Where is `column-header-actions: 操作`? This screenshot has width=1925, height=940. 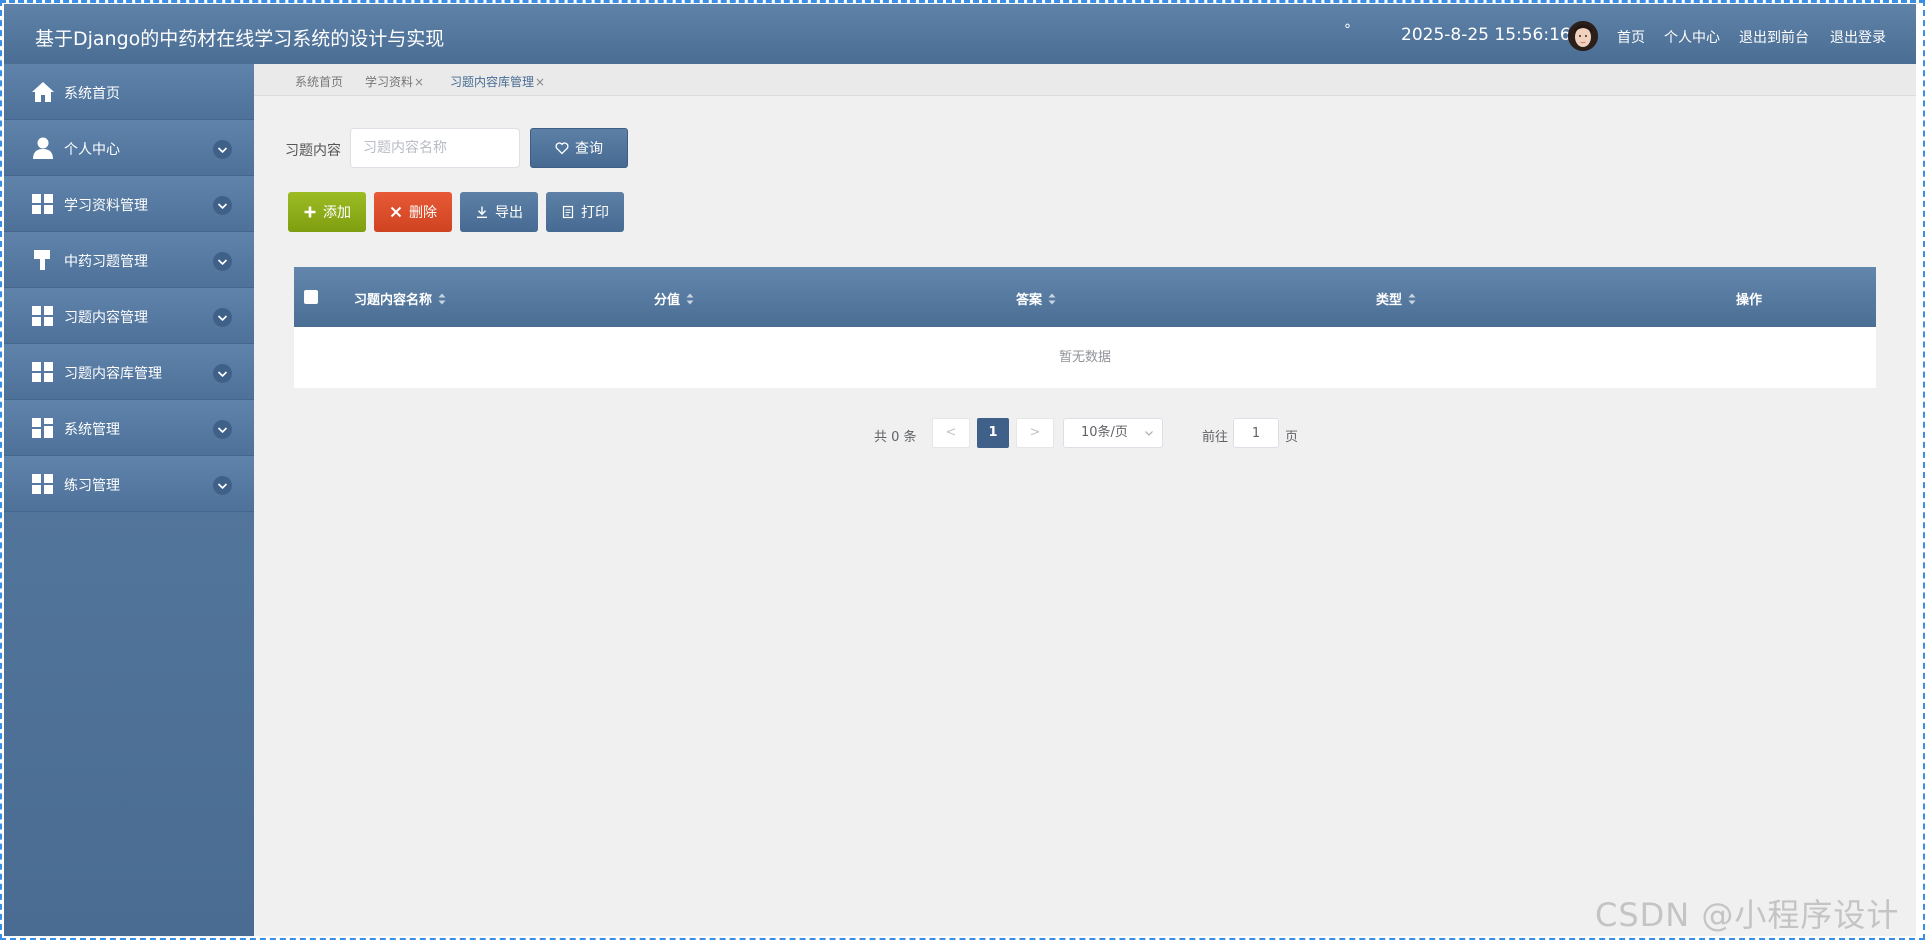
column-header-actions: 操作 is located at coordinates (1749, 298).